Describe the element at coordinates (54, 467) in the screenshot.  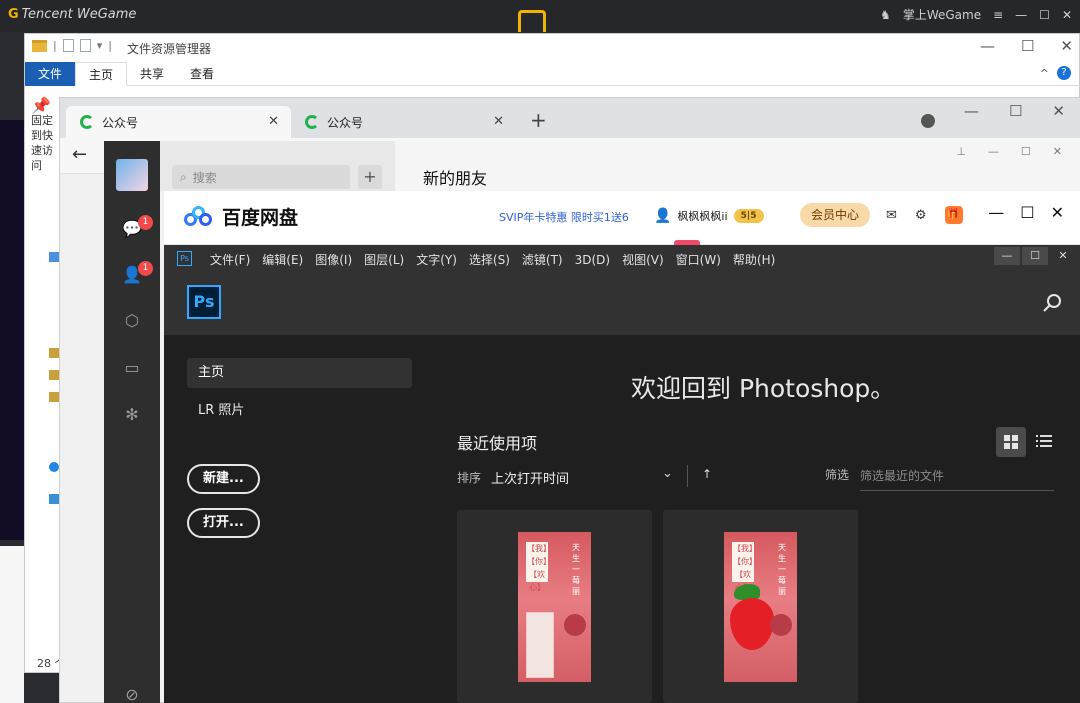
I see `onedrive-icon` at that location.